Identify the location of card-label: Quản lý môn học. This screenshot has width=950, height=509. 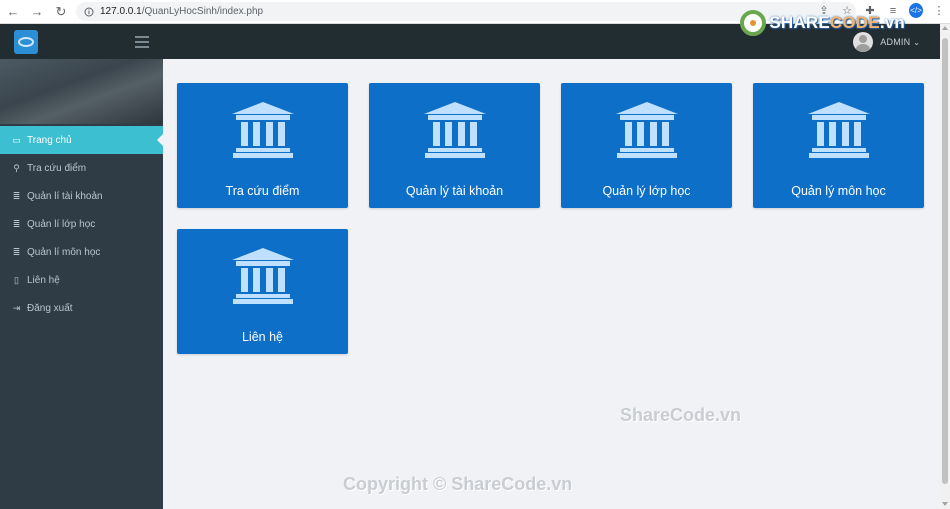
(838, 191).